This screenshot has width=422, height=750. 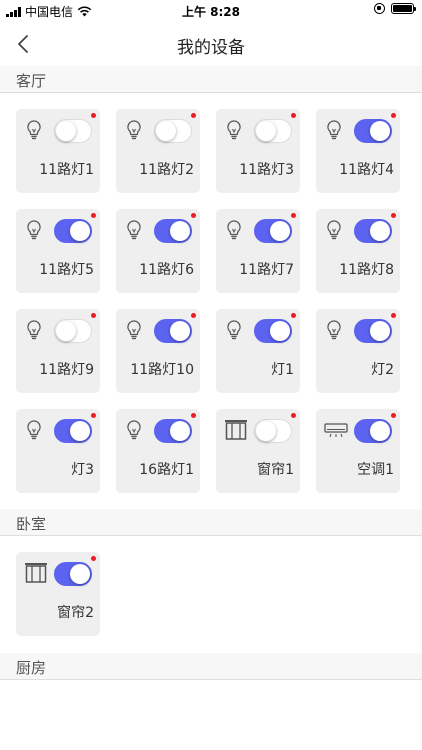 I want to click on device-card: 11路灯8, so click(x=358, y=251).